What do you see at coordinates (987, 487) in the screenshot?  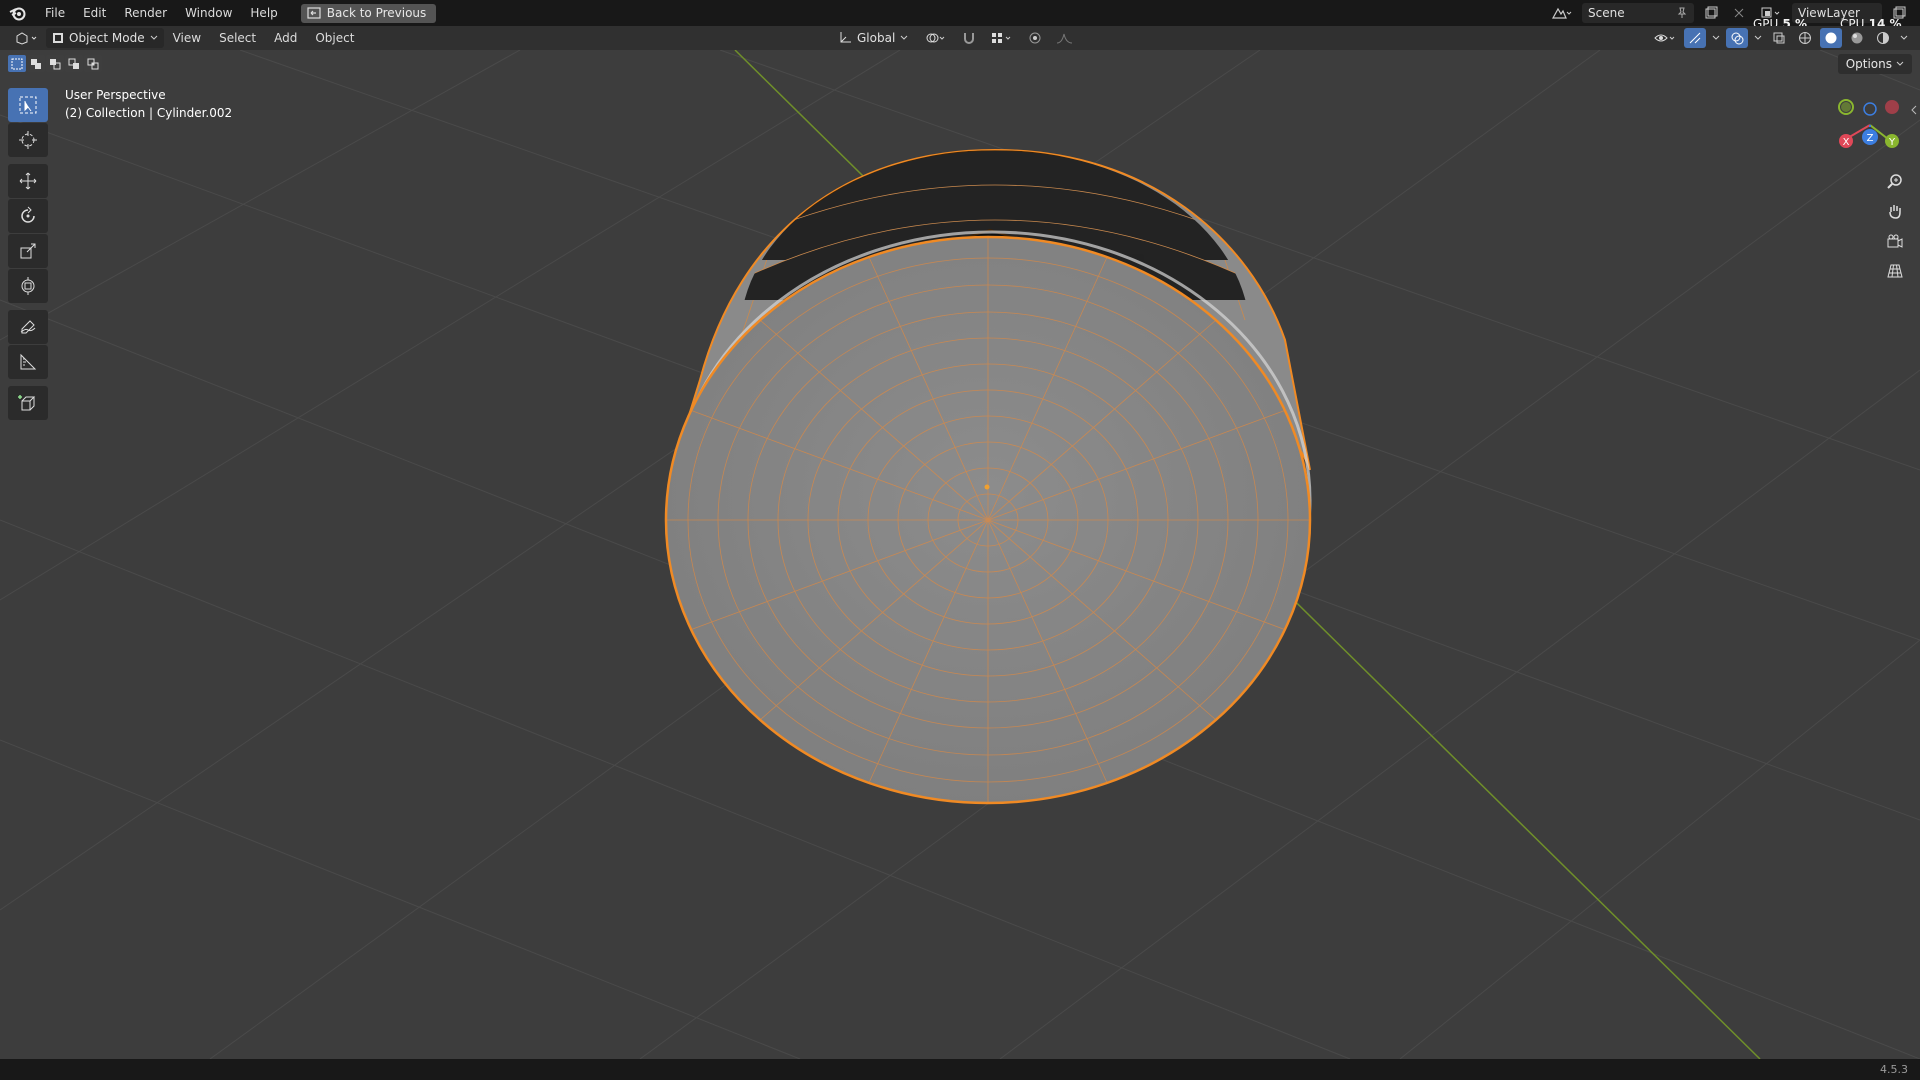 I see `object-origin-icon` at bounding box center [987, 487].